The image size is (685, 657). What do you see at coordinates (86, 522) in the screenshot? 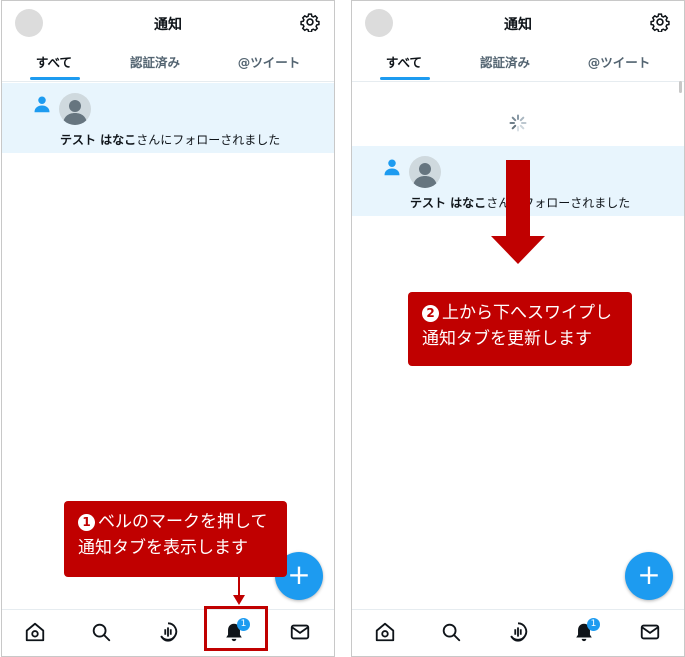
I see `step-number: 1` at bounding box center [86, 522].